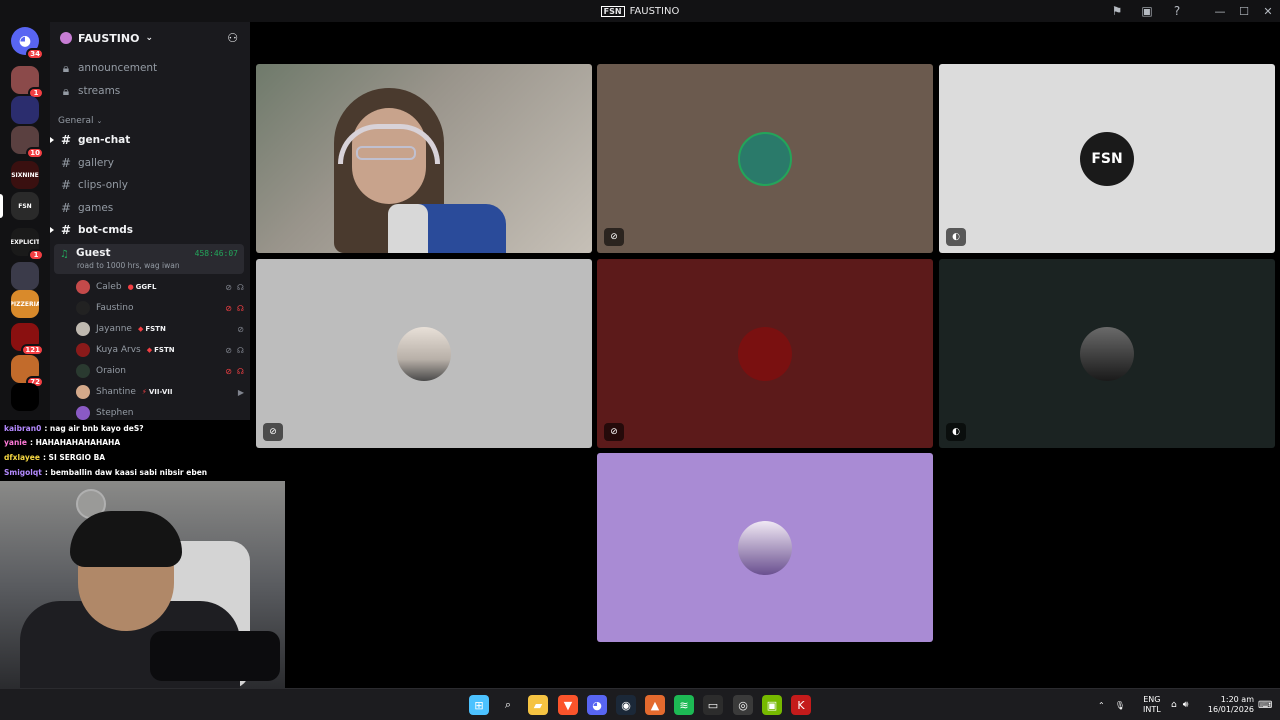 The height and width of the screenshot is (720, 1280). What do you see at coordinates (614, 237) in the screenshot?
I see `deafen-icon: ⊘` at bounding box center [614, 237].